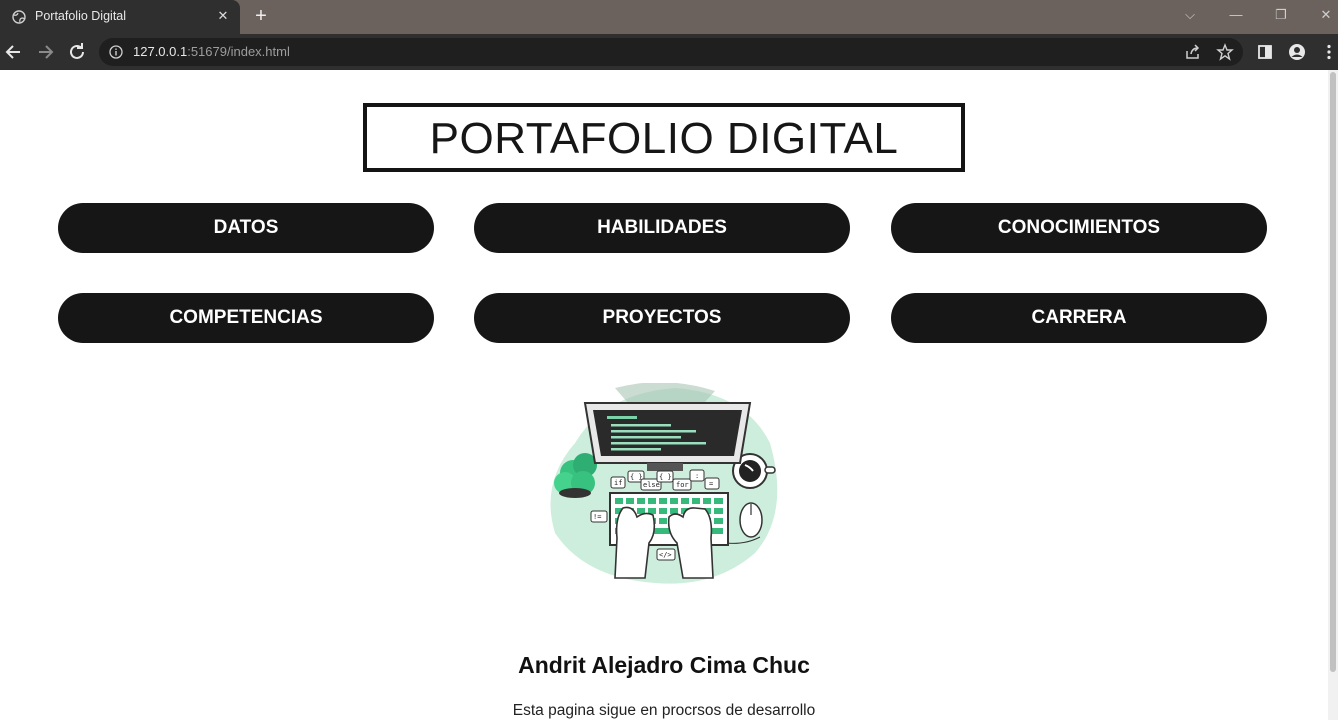 Image resolution: width=1338 pixels, height=720 pixels. Describe the element at coordinates (223, 16) in the screenshot. I see `close-tab-icon: ✕` at that location.